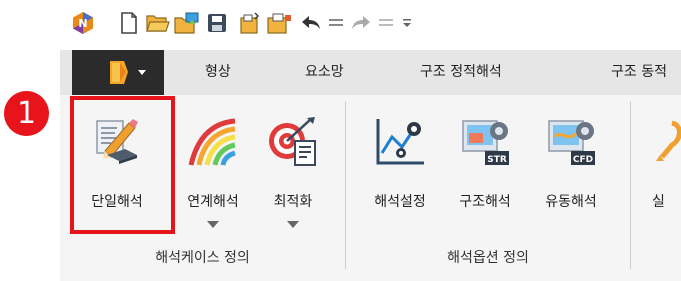 This screenshot has height=281, width=681. What do you see at coordinates (571, 141) in the screenshot?
I see `flow-analysis-icon: CFD` at bounding box center [571, 141].